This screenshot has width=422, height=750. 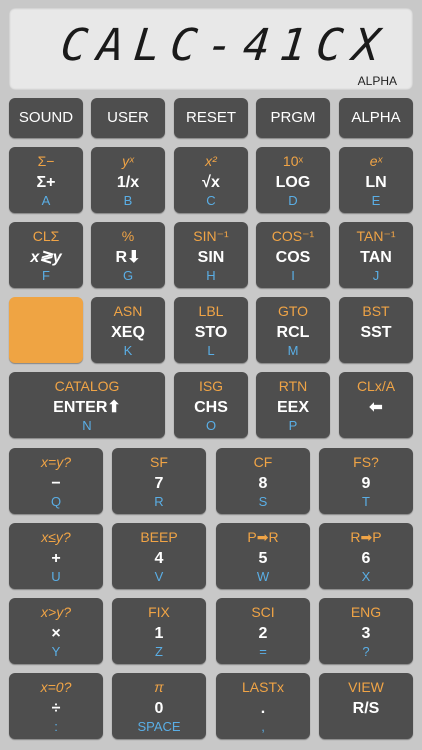 I want to click on digit-4-key: BEEP 4 V, so click(x=159, y=556).